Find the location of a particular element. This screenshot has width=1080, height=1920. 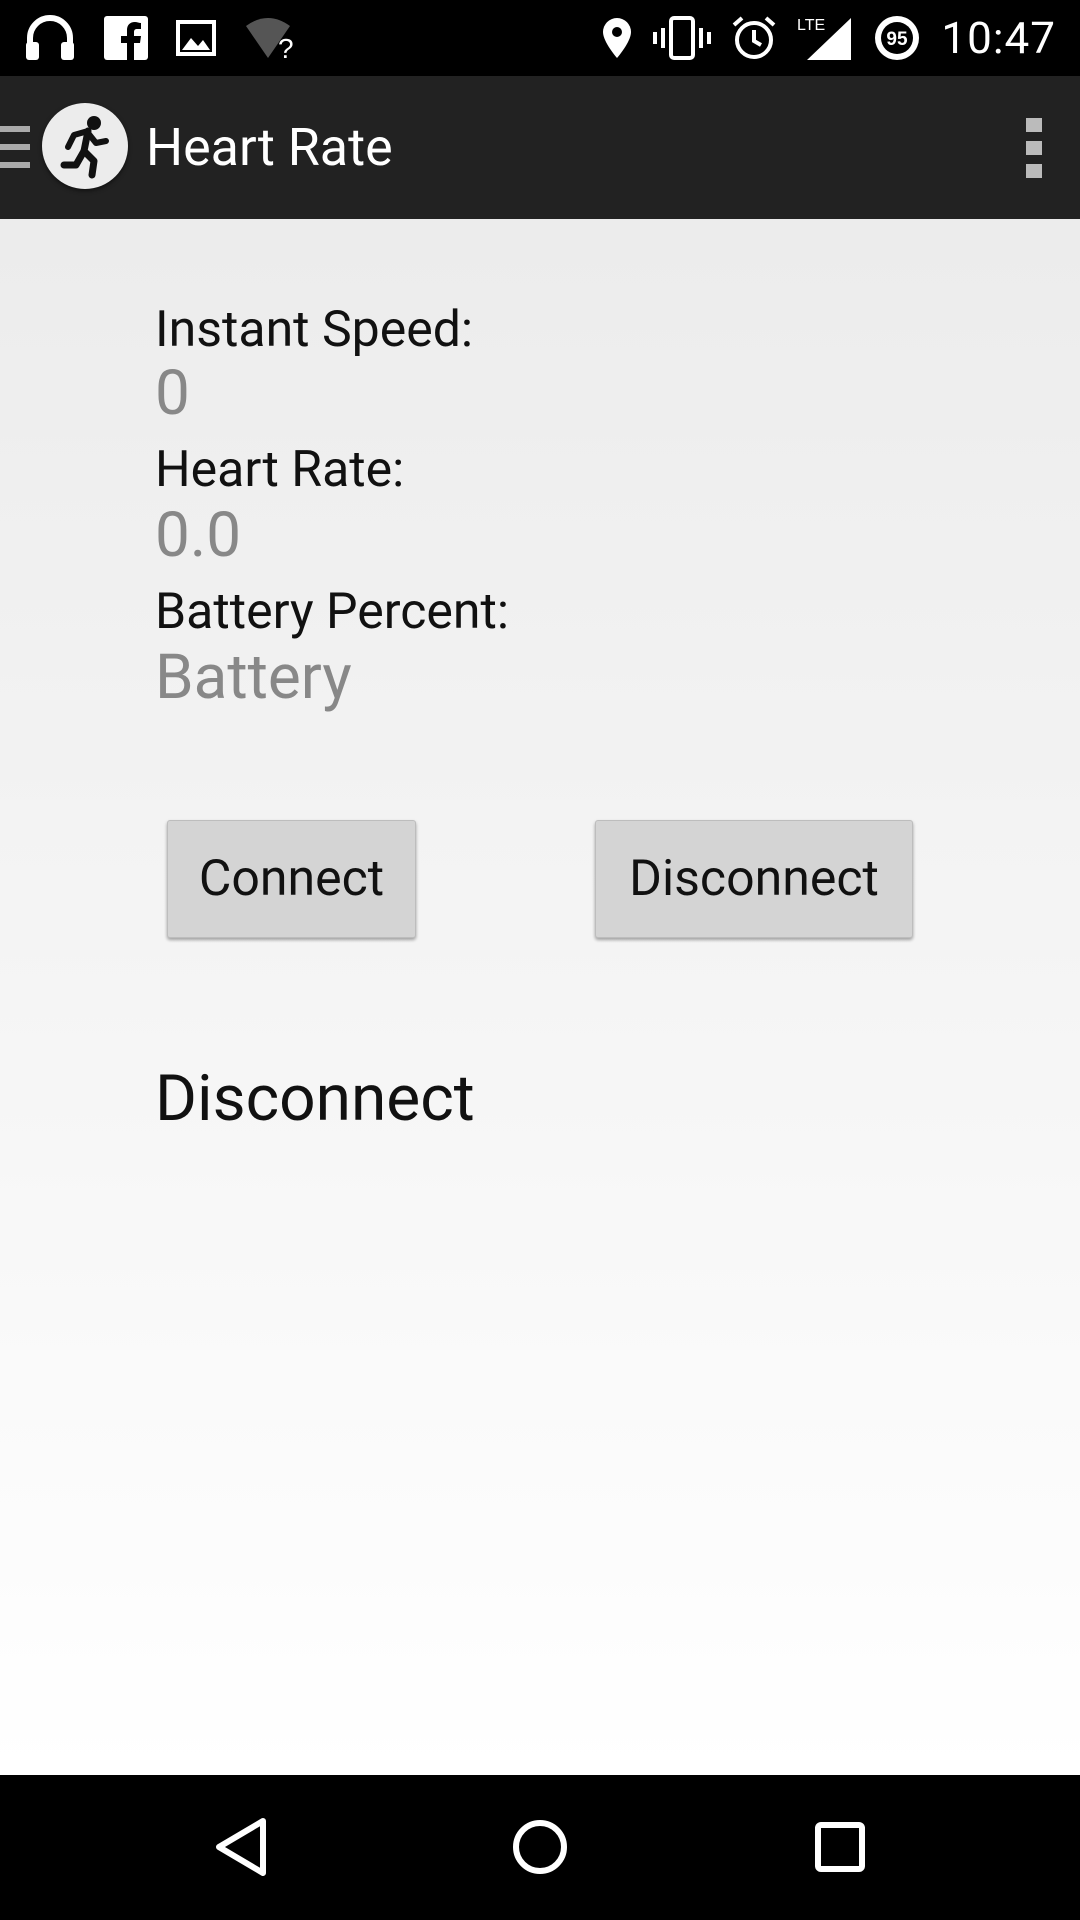

running-person-icon is located at coordinates (85, 146).